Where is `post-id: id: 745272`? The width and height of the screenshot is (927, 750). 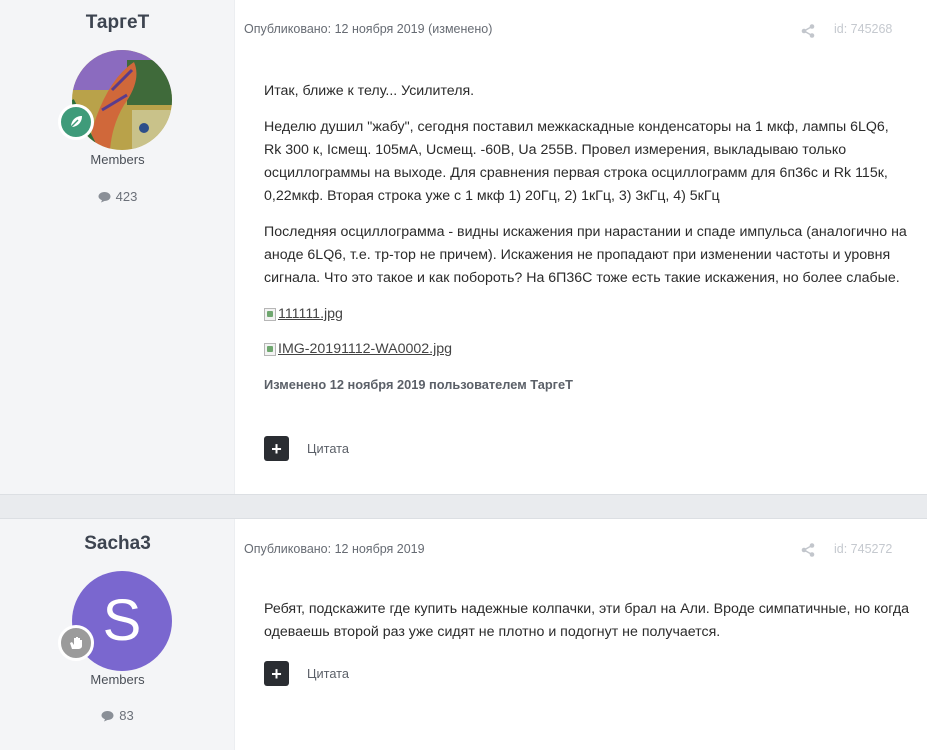 post-id: id: 745272 is located at coordinates (863, 549).